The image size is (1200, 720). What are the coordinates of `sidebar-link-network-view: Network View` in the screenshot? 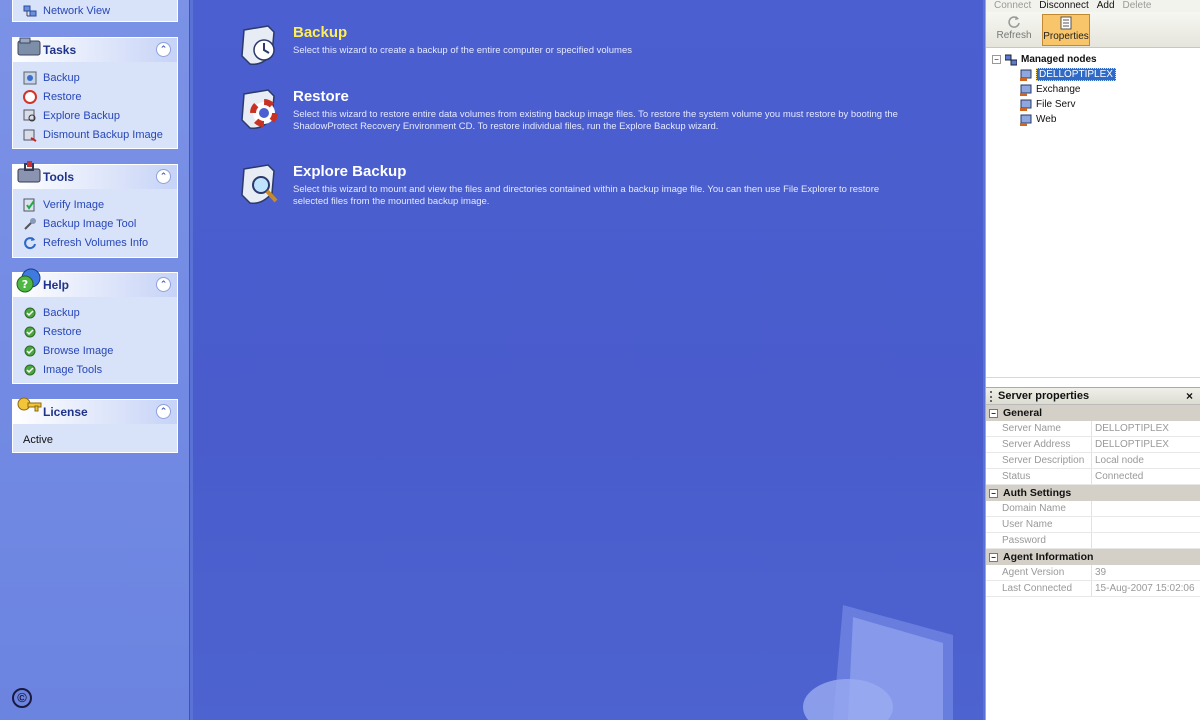 It's located at (100, 10).